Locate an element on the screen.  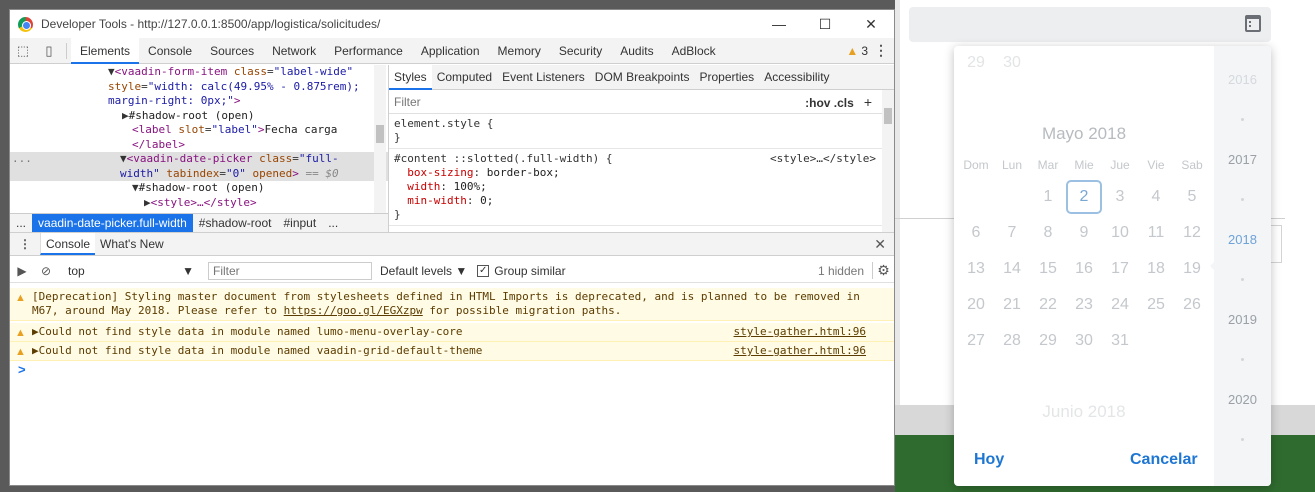
more-options-icon: ⋮ is located at coordinates (881, 50).